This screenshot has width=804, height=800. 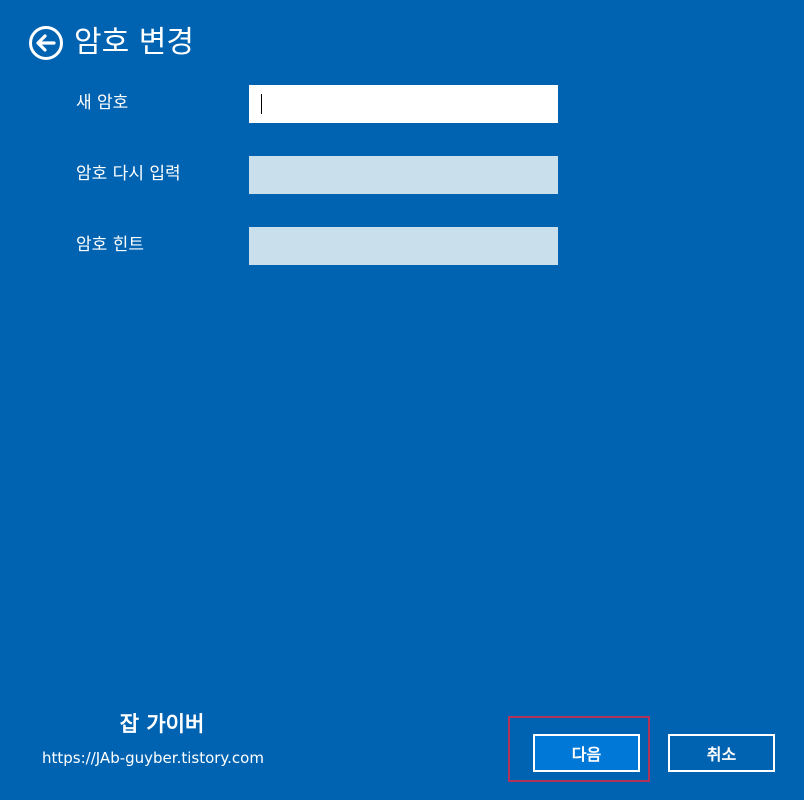 I want to click on watermark-url: https://JAb-guyber.tistory.com, so click(x=153, y=758).